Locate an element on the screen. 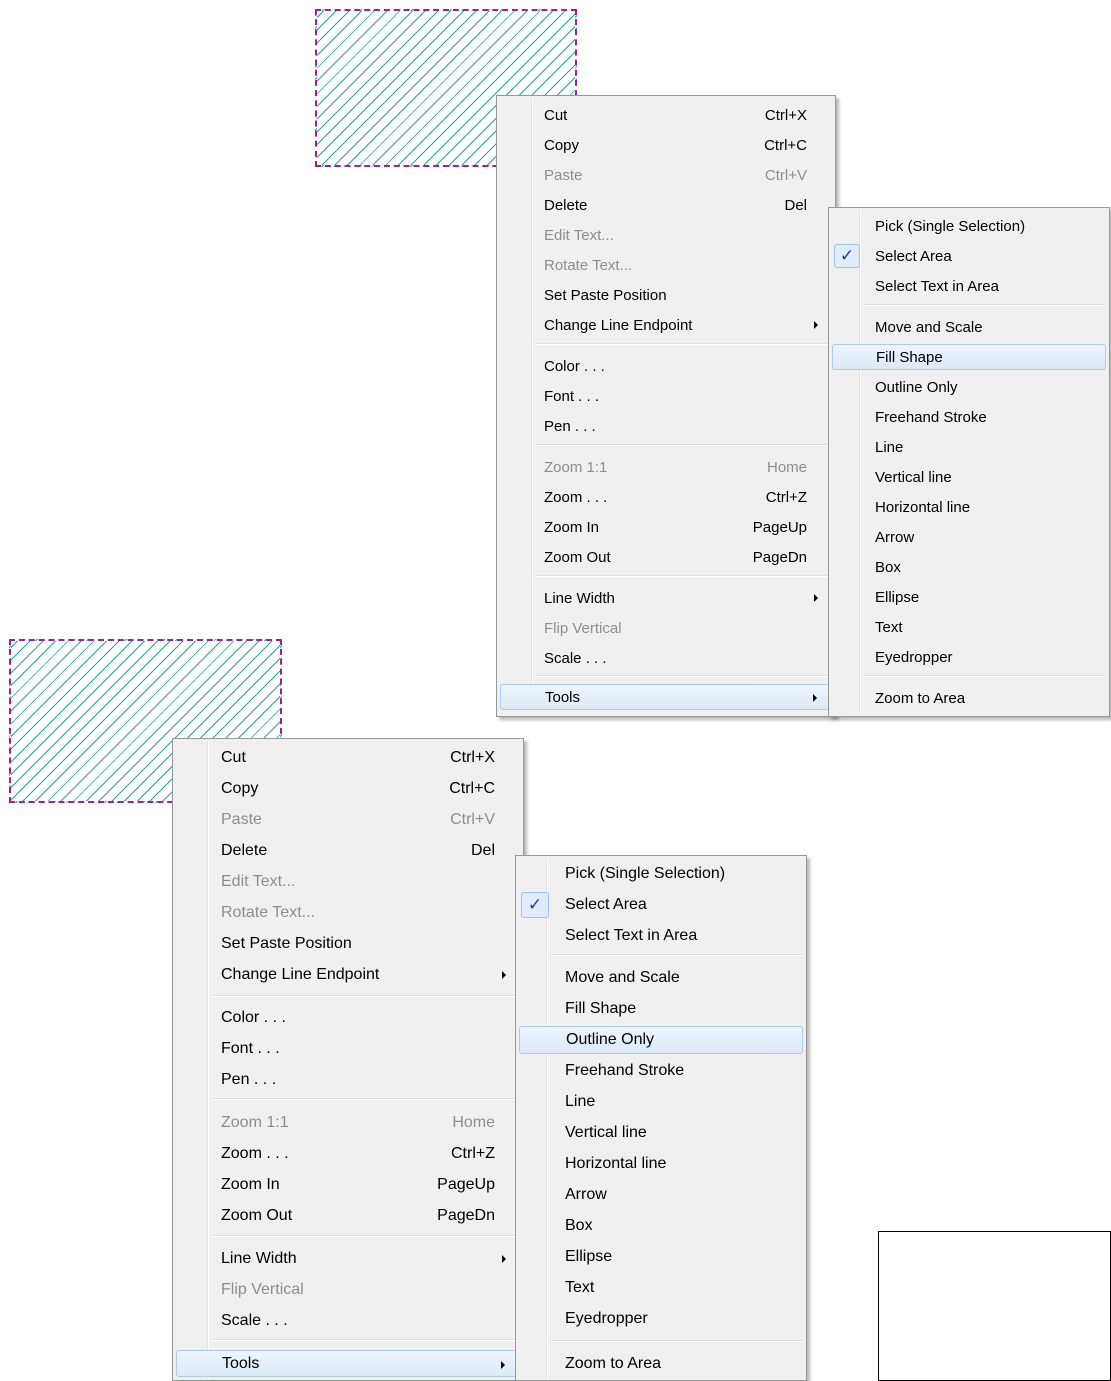 The height and width of the screenshot is (1381, 1111). tools-top-item-pick-single-selection: Pick (Single Selection) is located at coordinates (969, 226).